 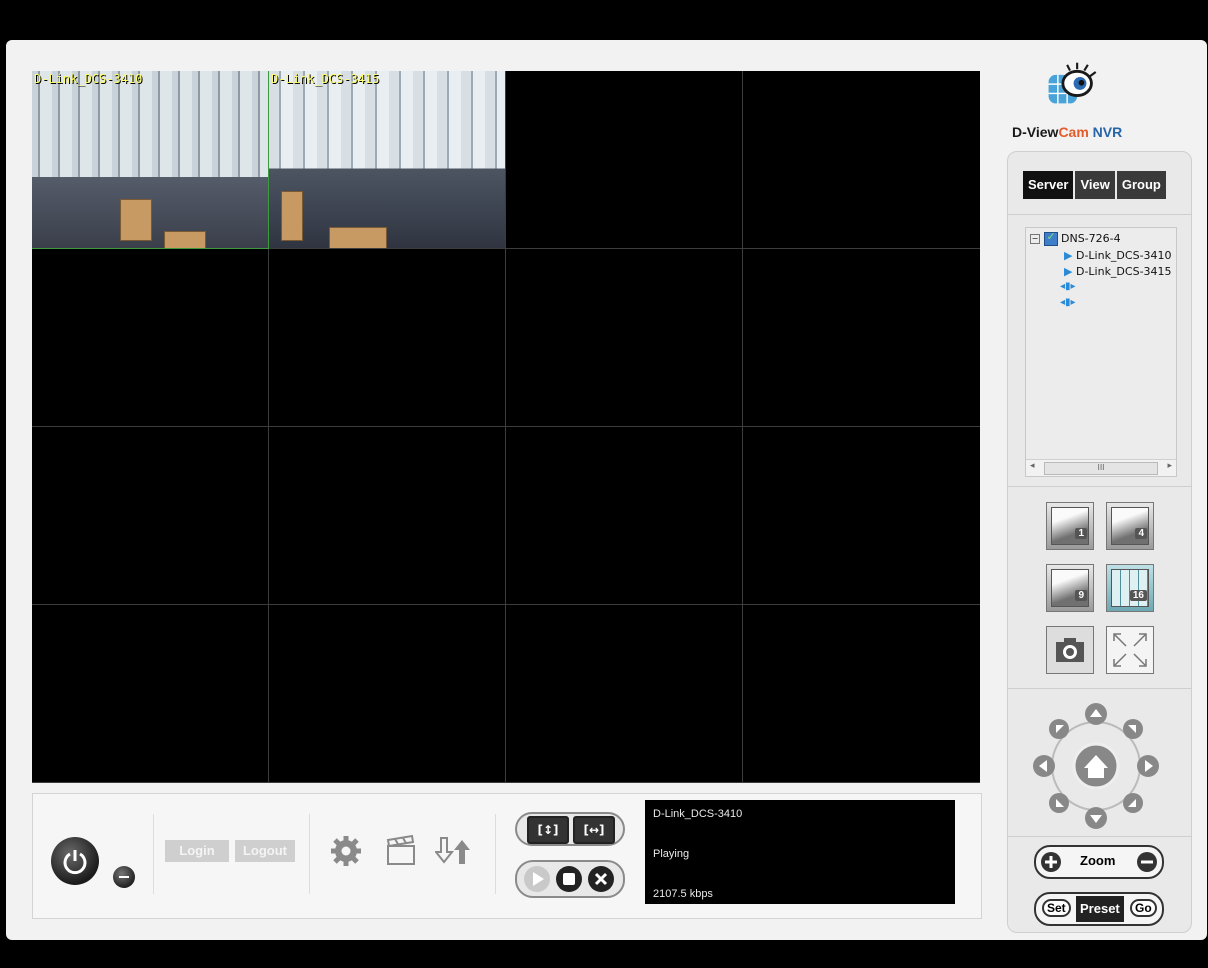 What do you see at coordinates (537, 879) in the screenshot?
I see `play-icon` at bounding box center [537, 879].